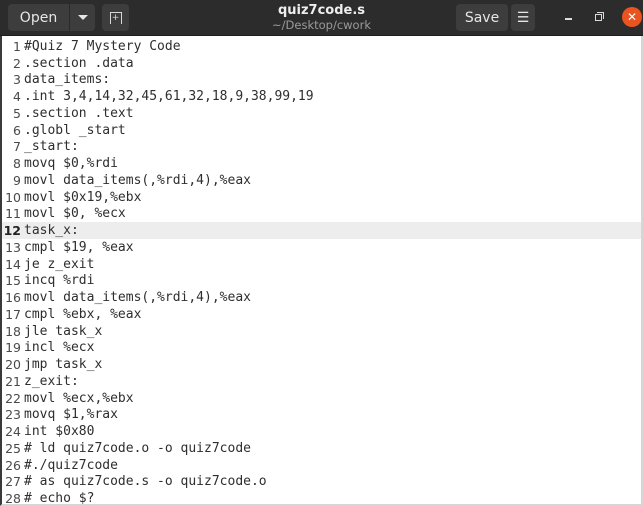 The width and height of the screenshot is (643, 506). I want to click on window-title-block: quiz7code.s ~/Desktop/cwork, so click(321, 17).